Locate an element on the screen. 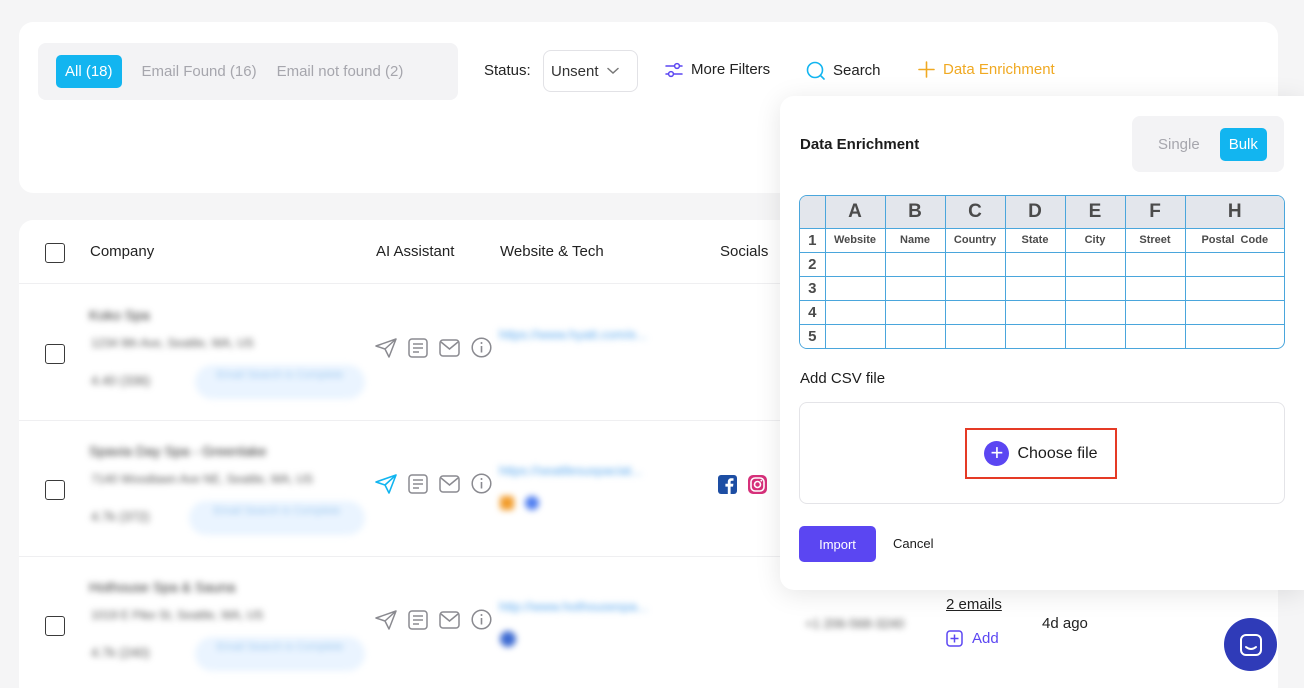 This screenshot has height=688, width=1304. company-name: Hothouse Spa & Sauna is located at coordinates (162, 587).